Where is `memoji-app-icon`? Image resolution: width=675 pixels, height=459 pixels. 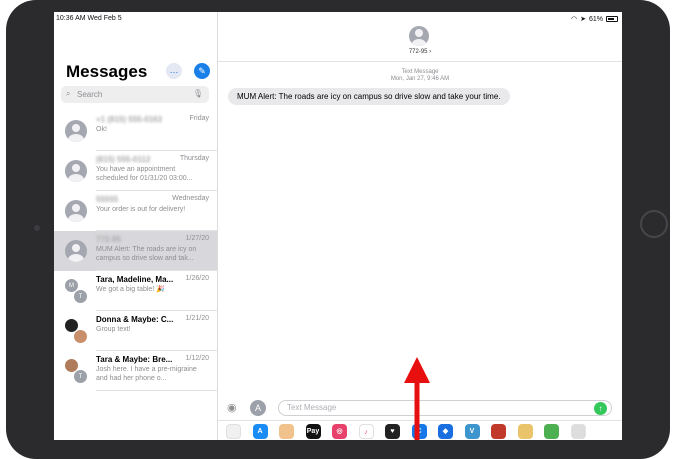
memoji-app-icon is located at coordinates (286, 431).